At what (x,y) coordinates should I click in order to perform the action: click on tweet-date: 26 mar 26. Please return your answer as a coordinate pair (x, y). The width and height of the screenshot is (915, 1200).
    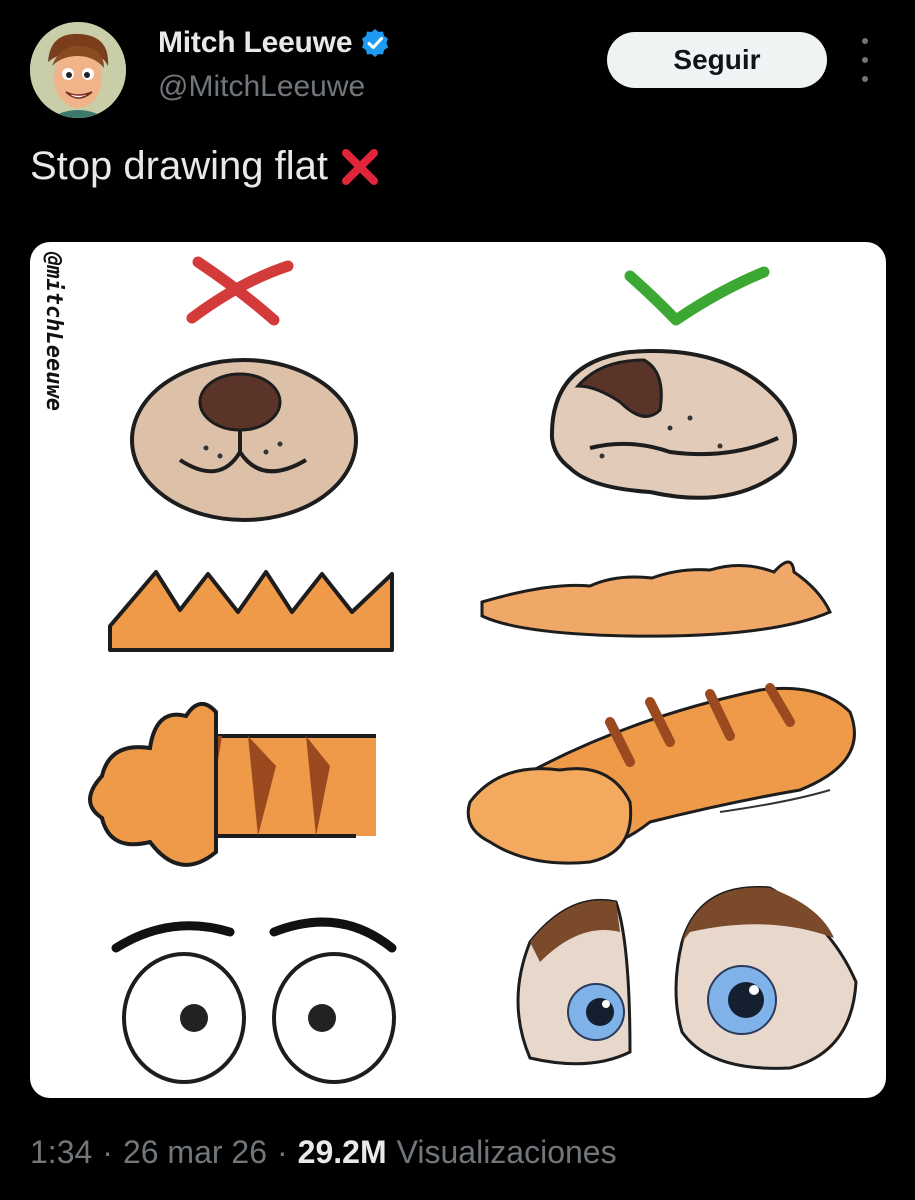
    Looking at the image, I should click on (195, 1152).